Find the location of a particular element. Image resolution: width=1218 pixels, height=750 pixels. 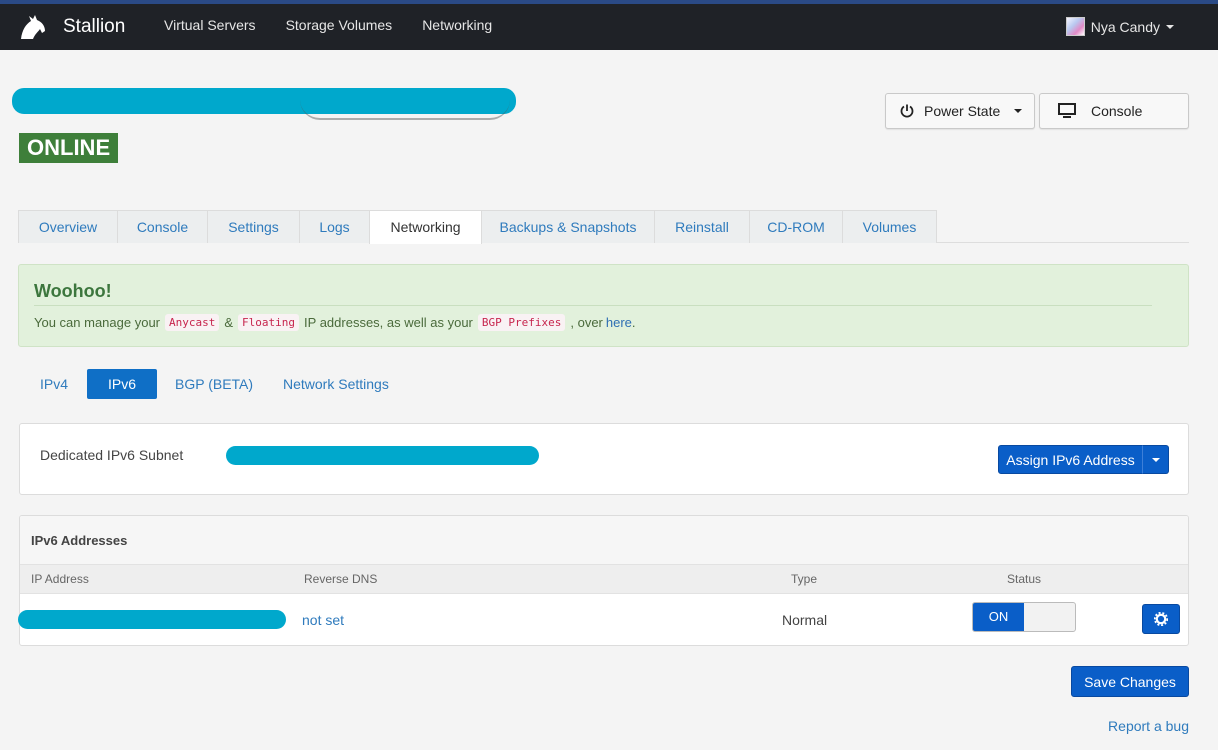

assign-ipv6-label: Assign IPv6 Address is located at coordinates (1070, 459).